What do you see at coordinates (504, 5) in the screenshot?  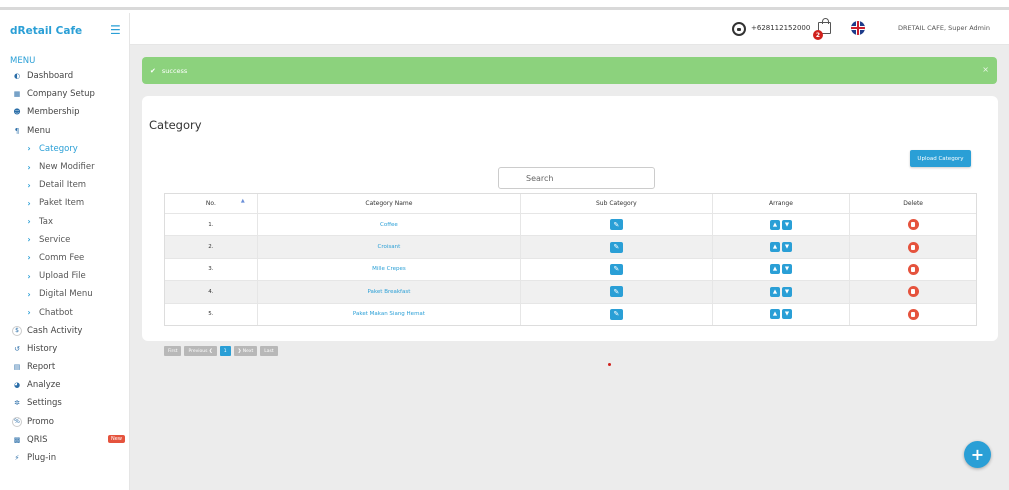 I see `top-border` at bounding box center [504, 5].